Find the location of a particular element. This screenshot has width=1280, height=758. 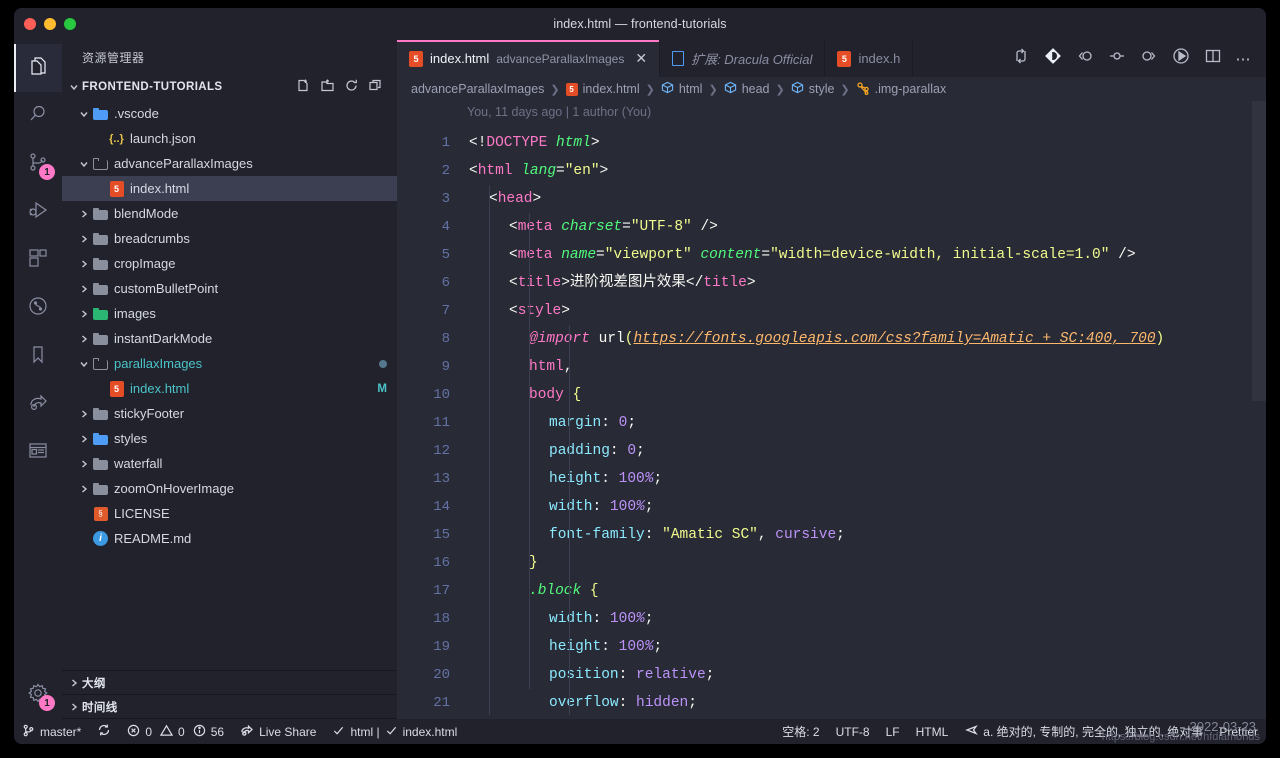

line-number: 21 is located at coordinates (441, 703).